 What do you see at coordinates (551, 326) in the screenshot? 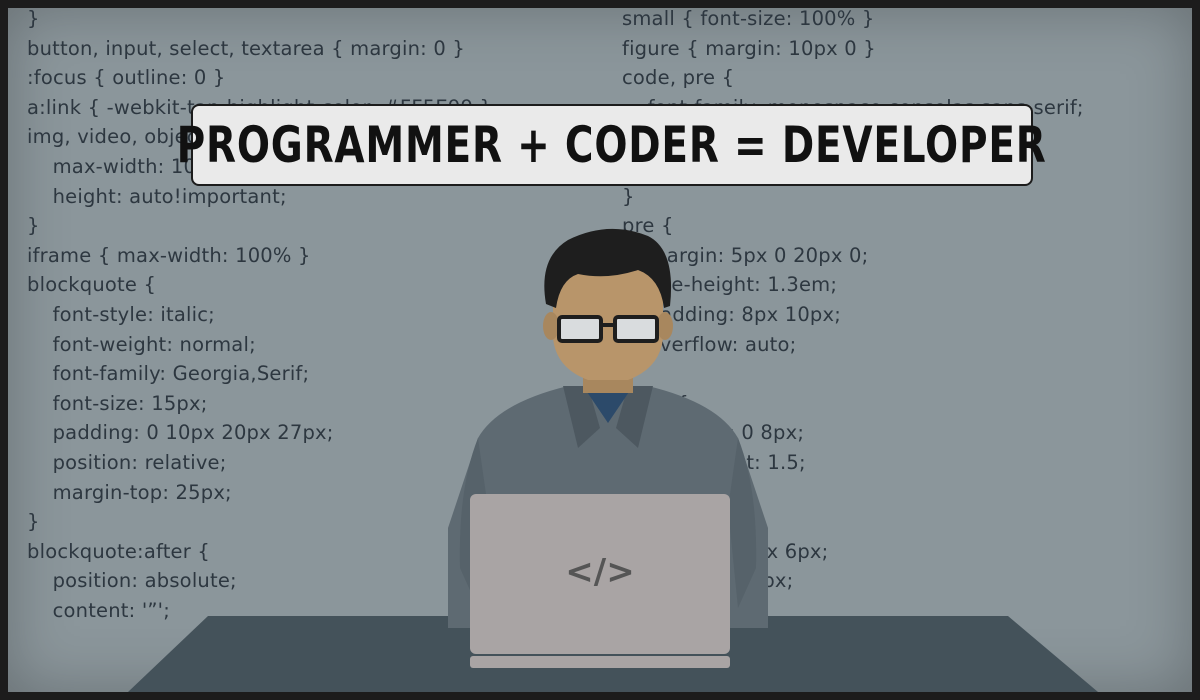
I see `ear-left` at bounding box center [551, 326].